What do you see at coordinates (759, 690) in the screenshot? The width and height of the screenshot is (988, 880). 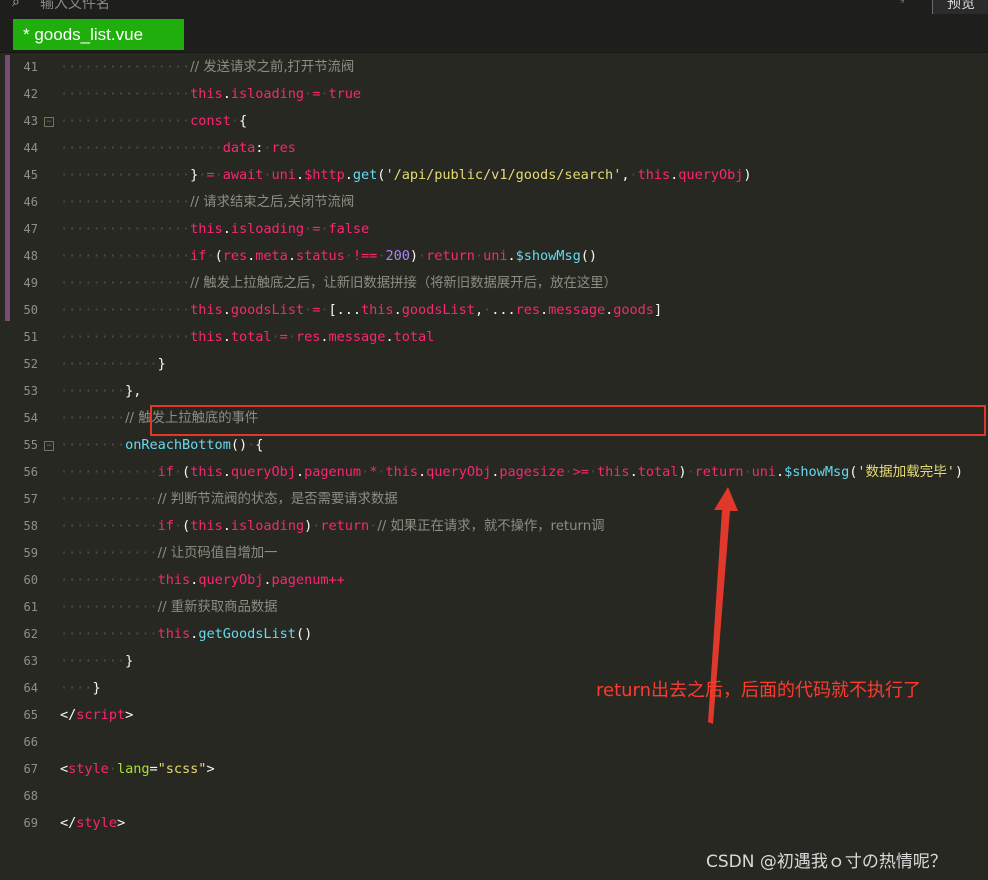 I see `annotation-text: return出去之后，后面的代码就不执行了` at bounding box center [759, 690].